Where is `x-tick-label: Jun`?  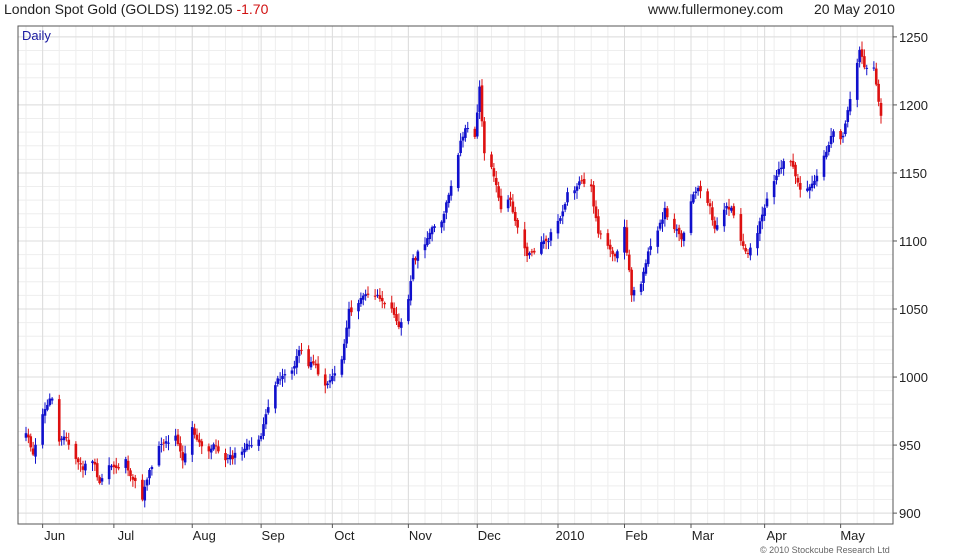
x-tick-label: Jun is located at coordinates (54, 535).